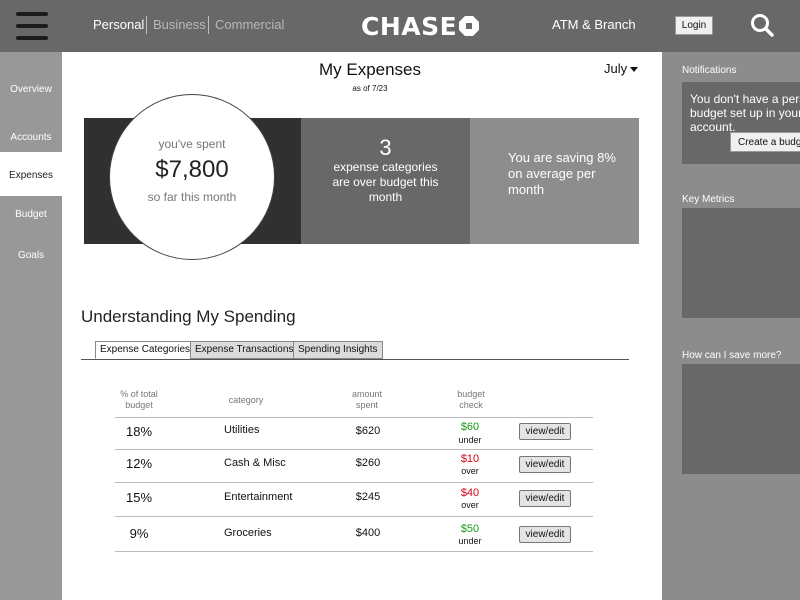 The width and height of the screenshot is (800, 600). Describe the element at coordinates (31, 174) in the screenshot. I see `sidebar-item-expenses: Expenses` at that location.